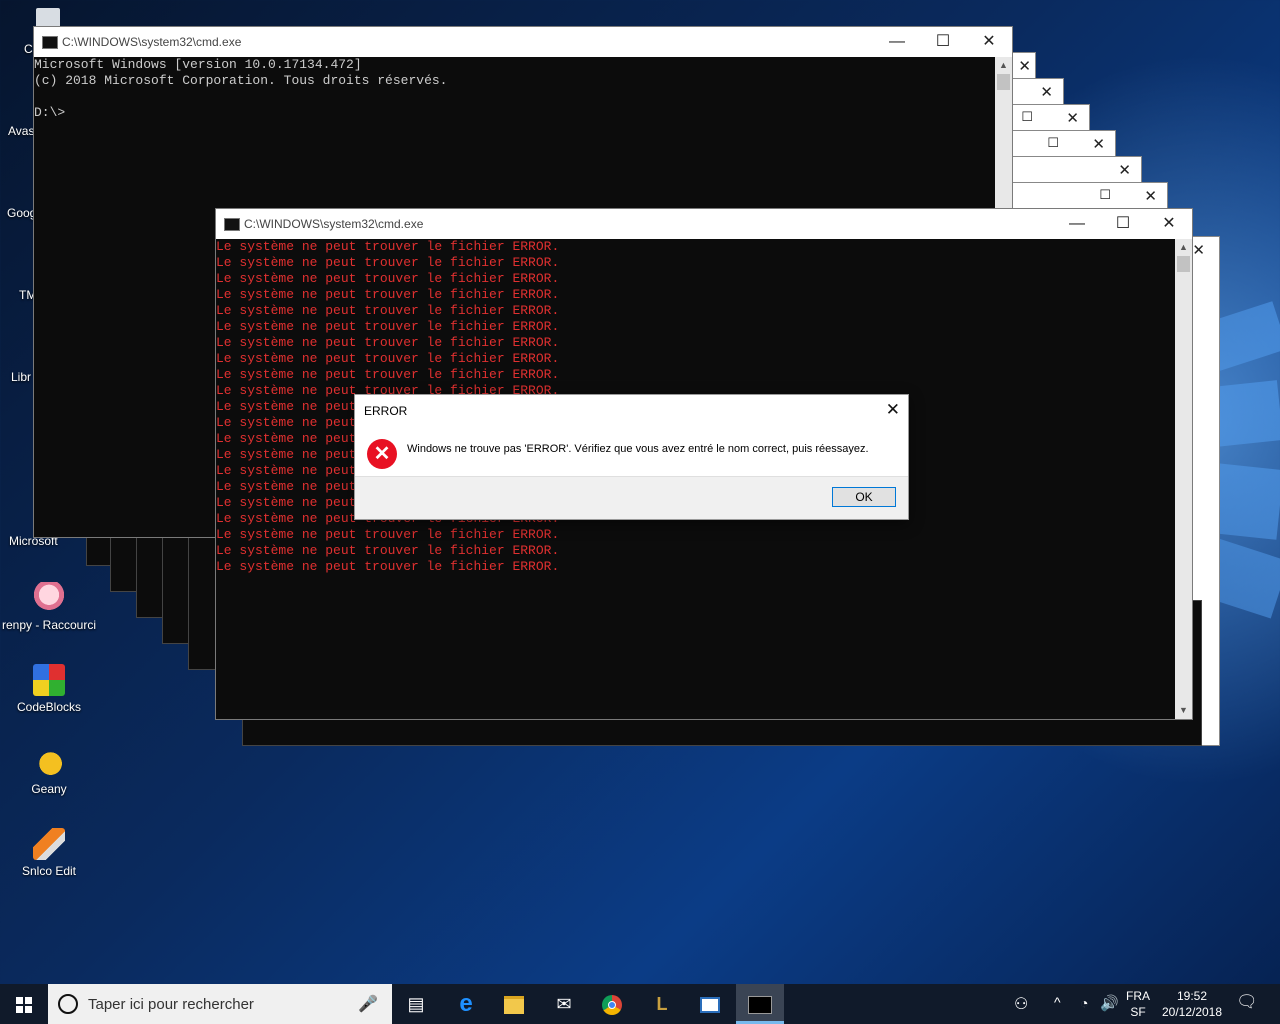 This screenshot has width=1280, height=1024. I want to click on language-code: FRA, so click(1138, 996).